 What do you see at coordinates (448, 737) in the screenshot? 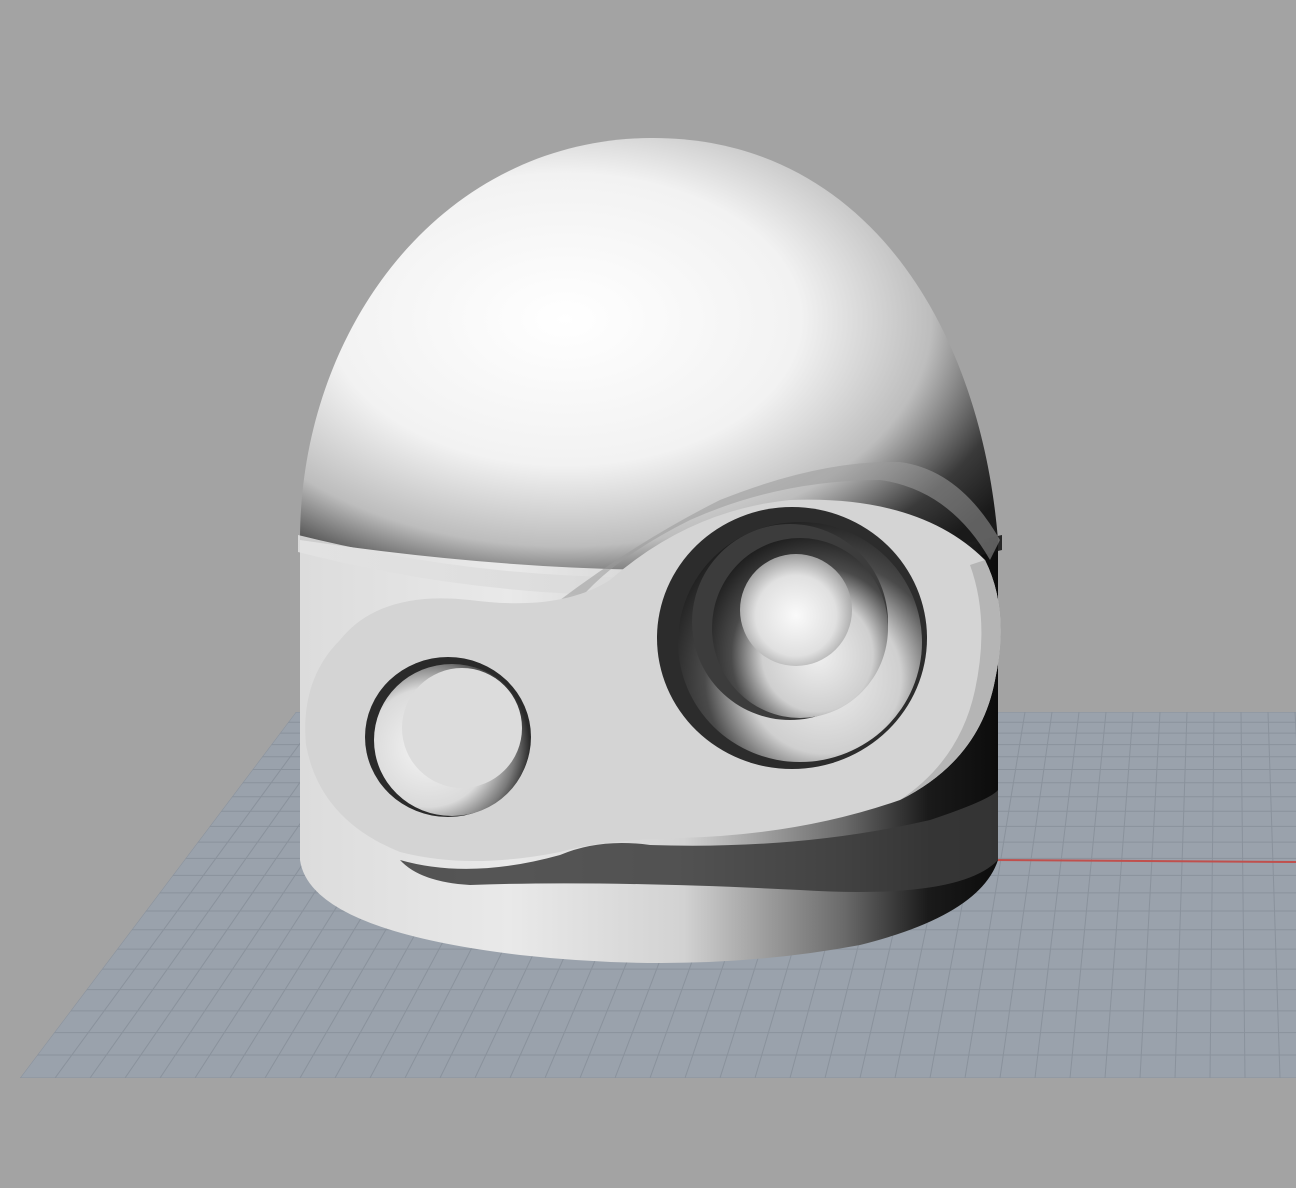
I see `left-eye` at bounding box center [448, 737].